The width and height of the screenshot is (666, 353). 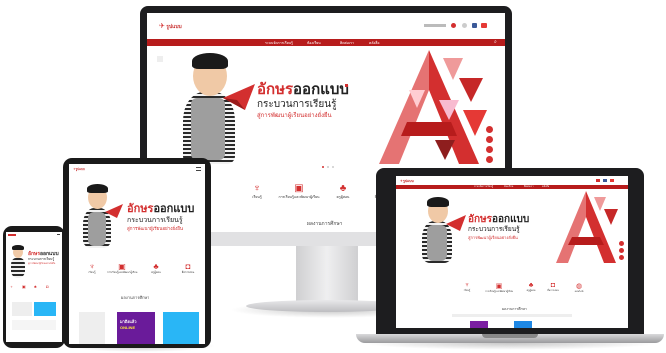 I want to click on kid-photo, so click(x=18, y=268).